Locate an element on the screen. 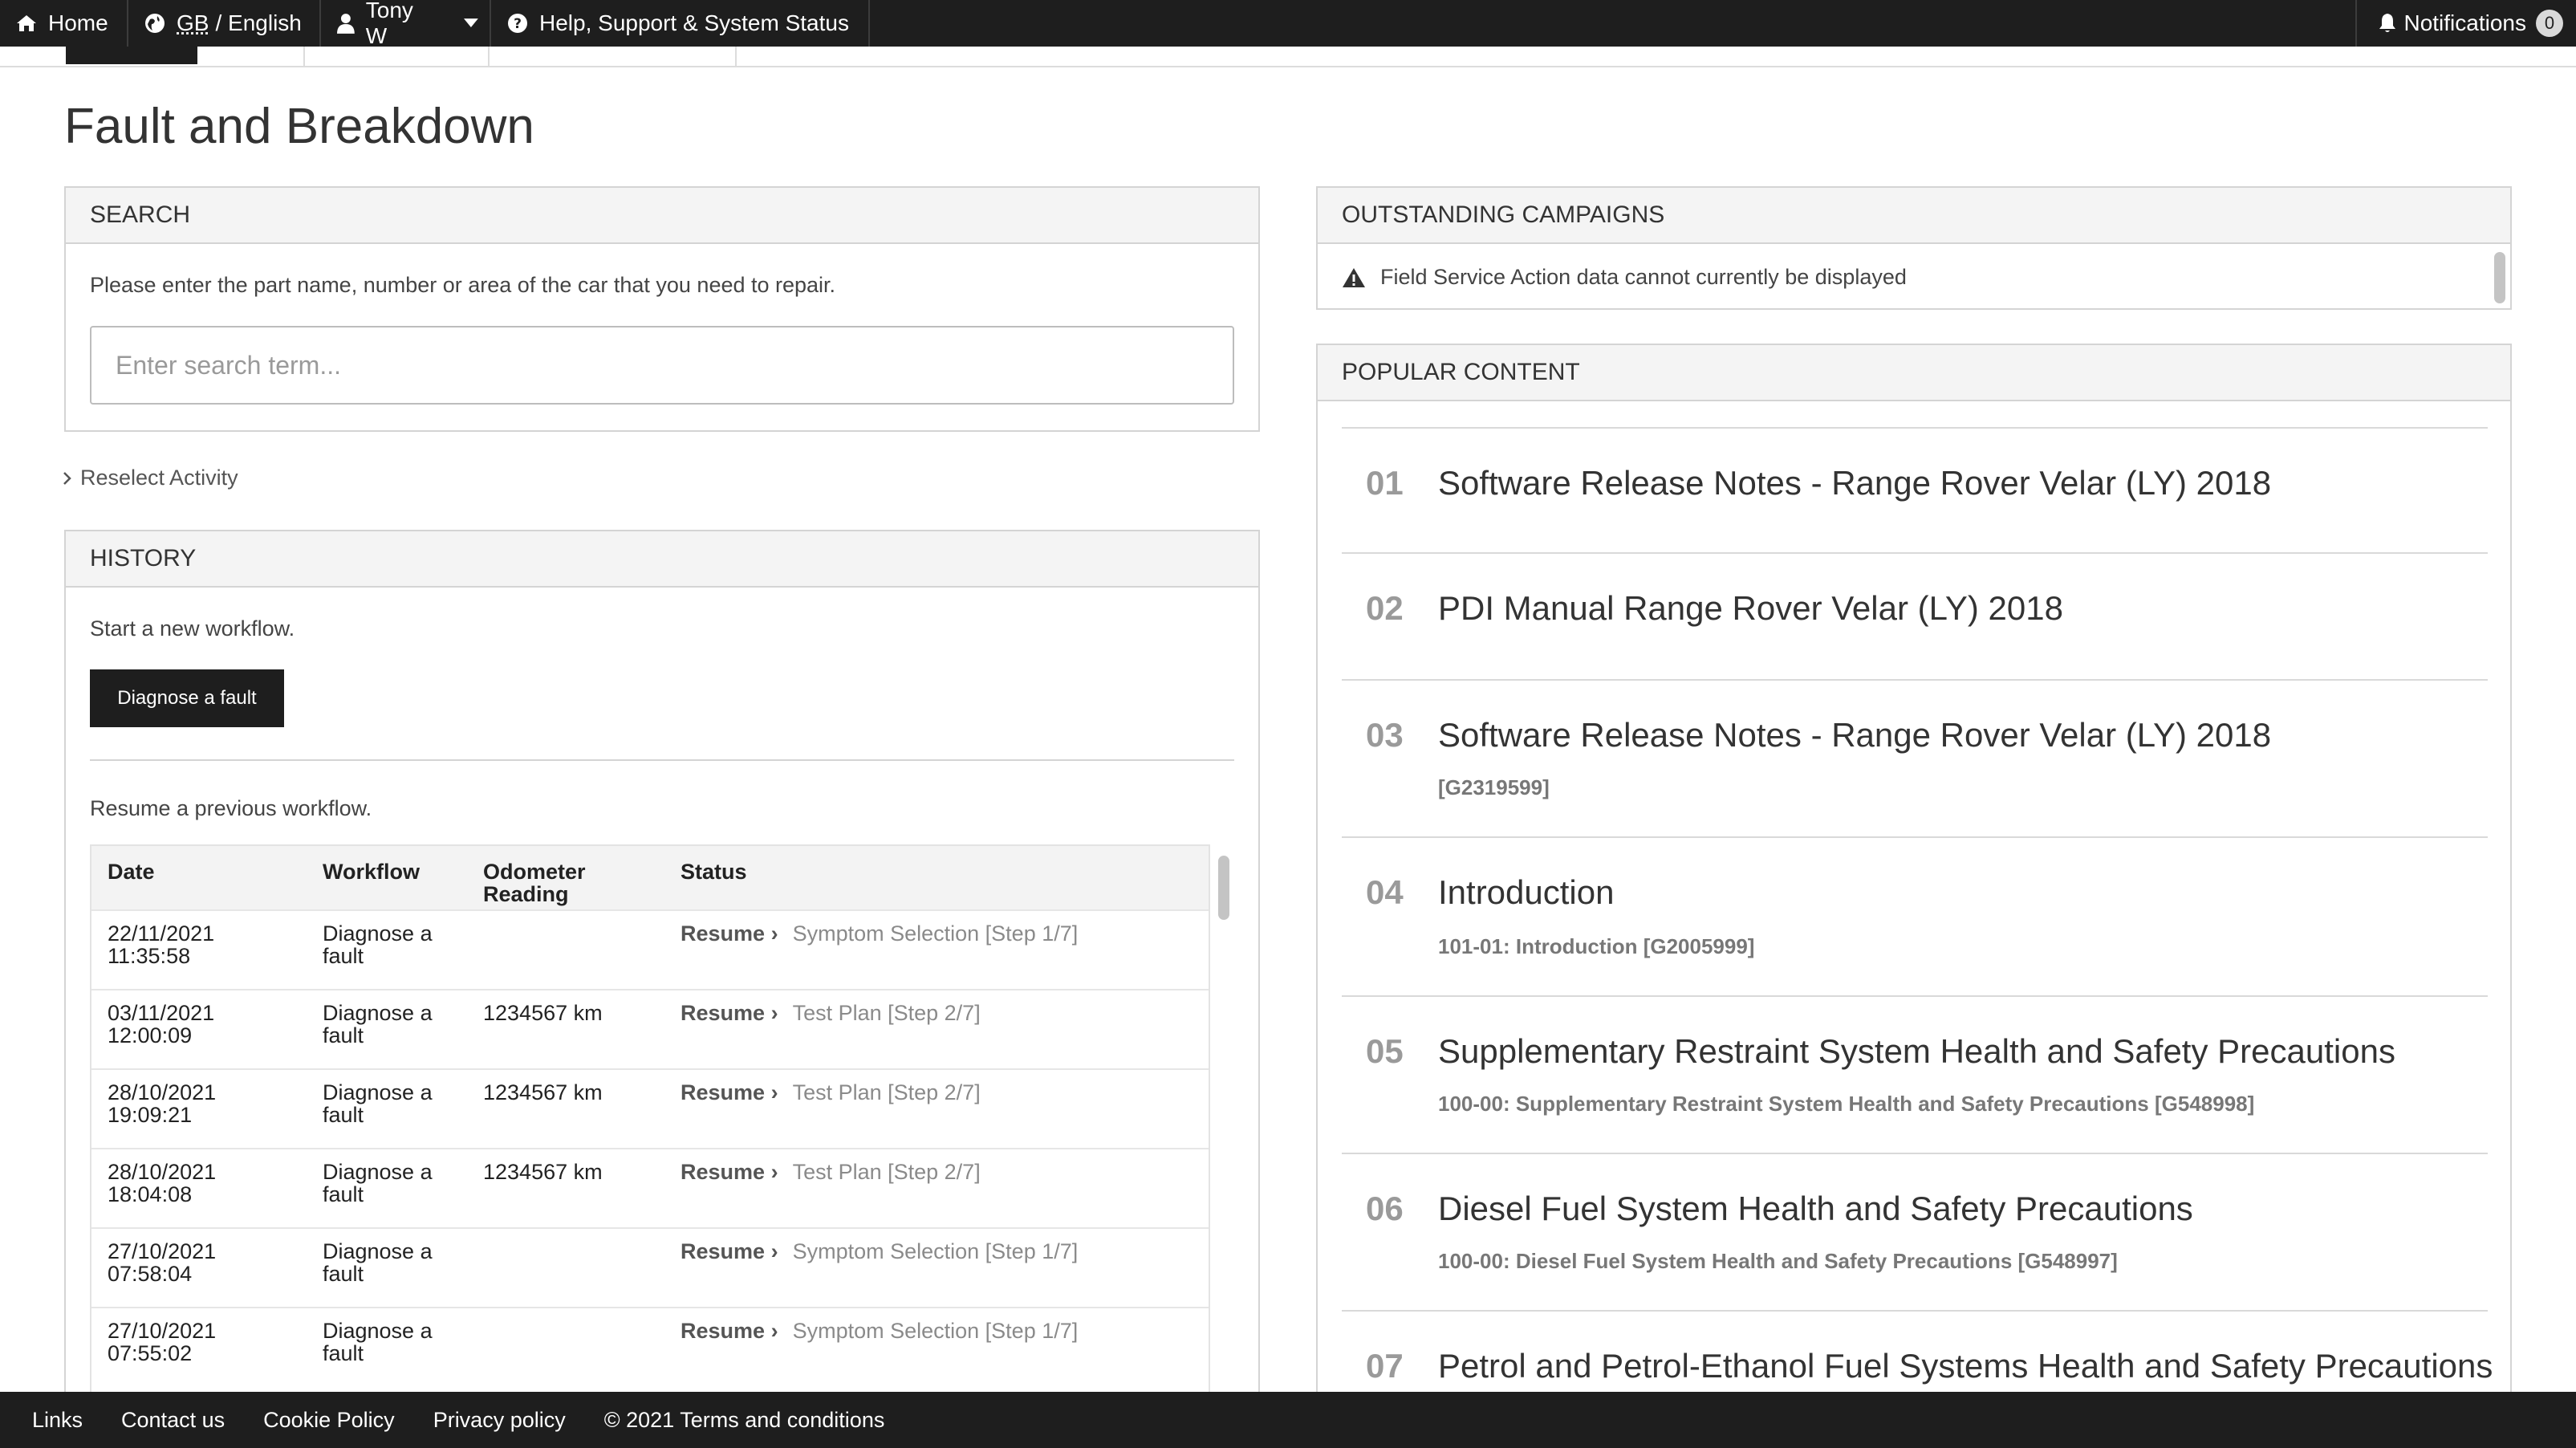 The height and width of the screenshot is (1448, 2576). popular-item-subtitle: 101-01: Introduction [G2005999] is located at coordinates (1596, 946).